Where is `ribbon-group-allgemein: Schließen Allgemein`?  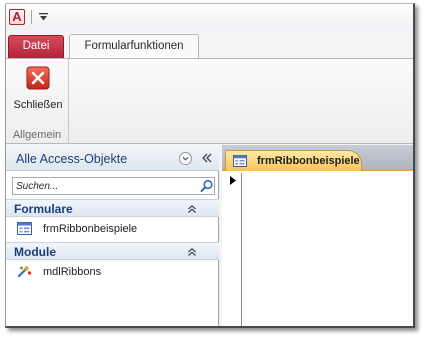 ribbon-group-allgemein: Schließen Allgemein is located at coordinates (37, 101).